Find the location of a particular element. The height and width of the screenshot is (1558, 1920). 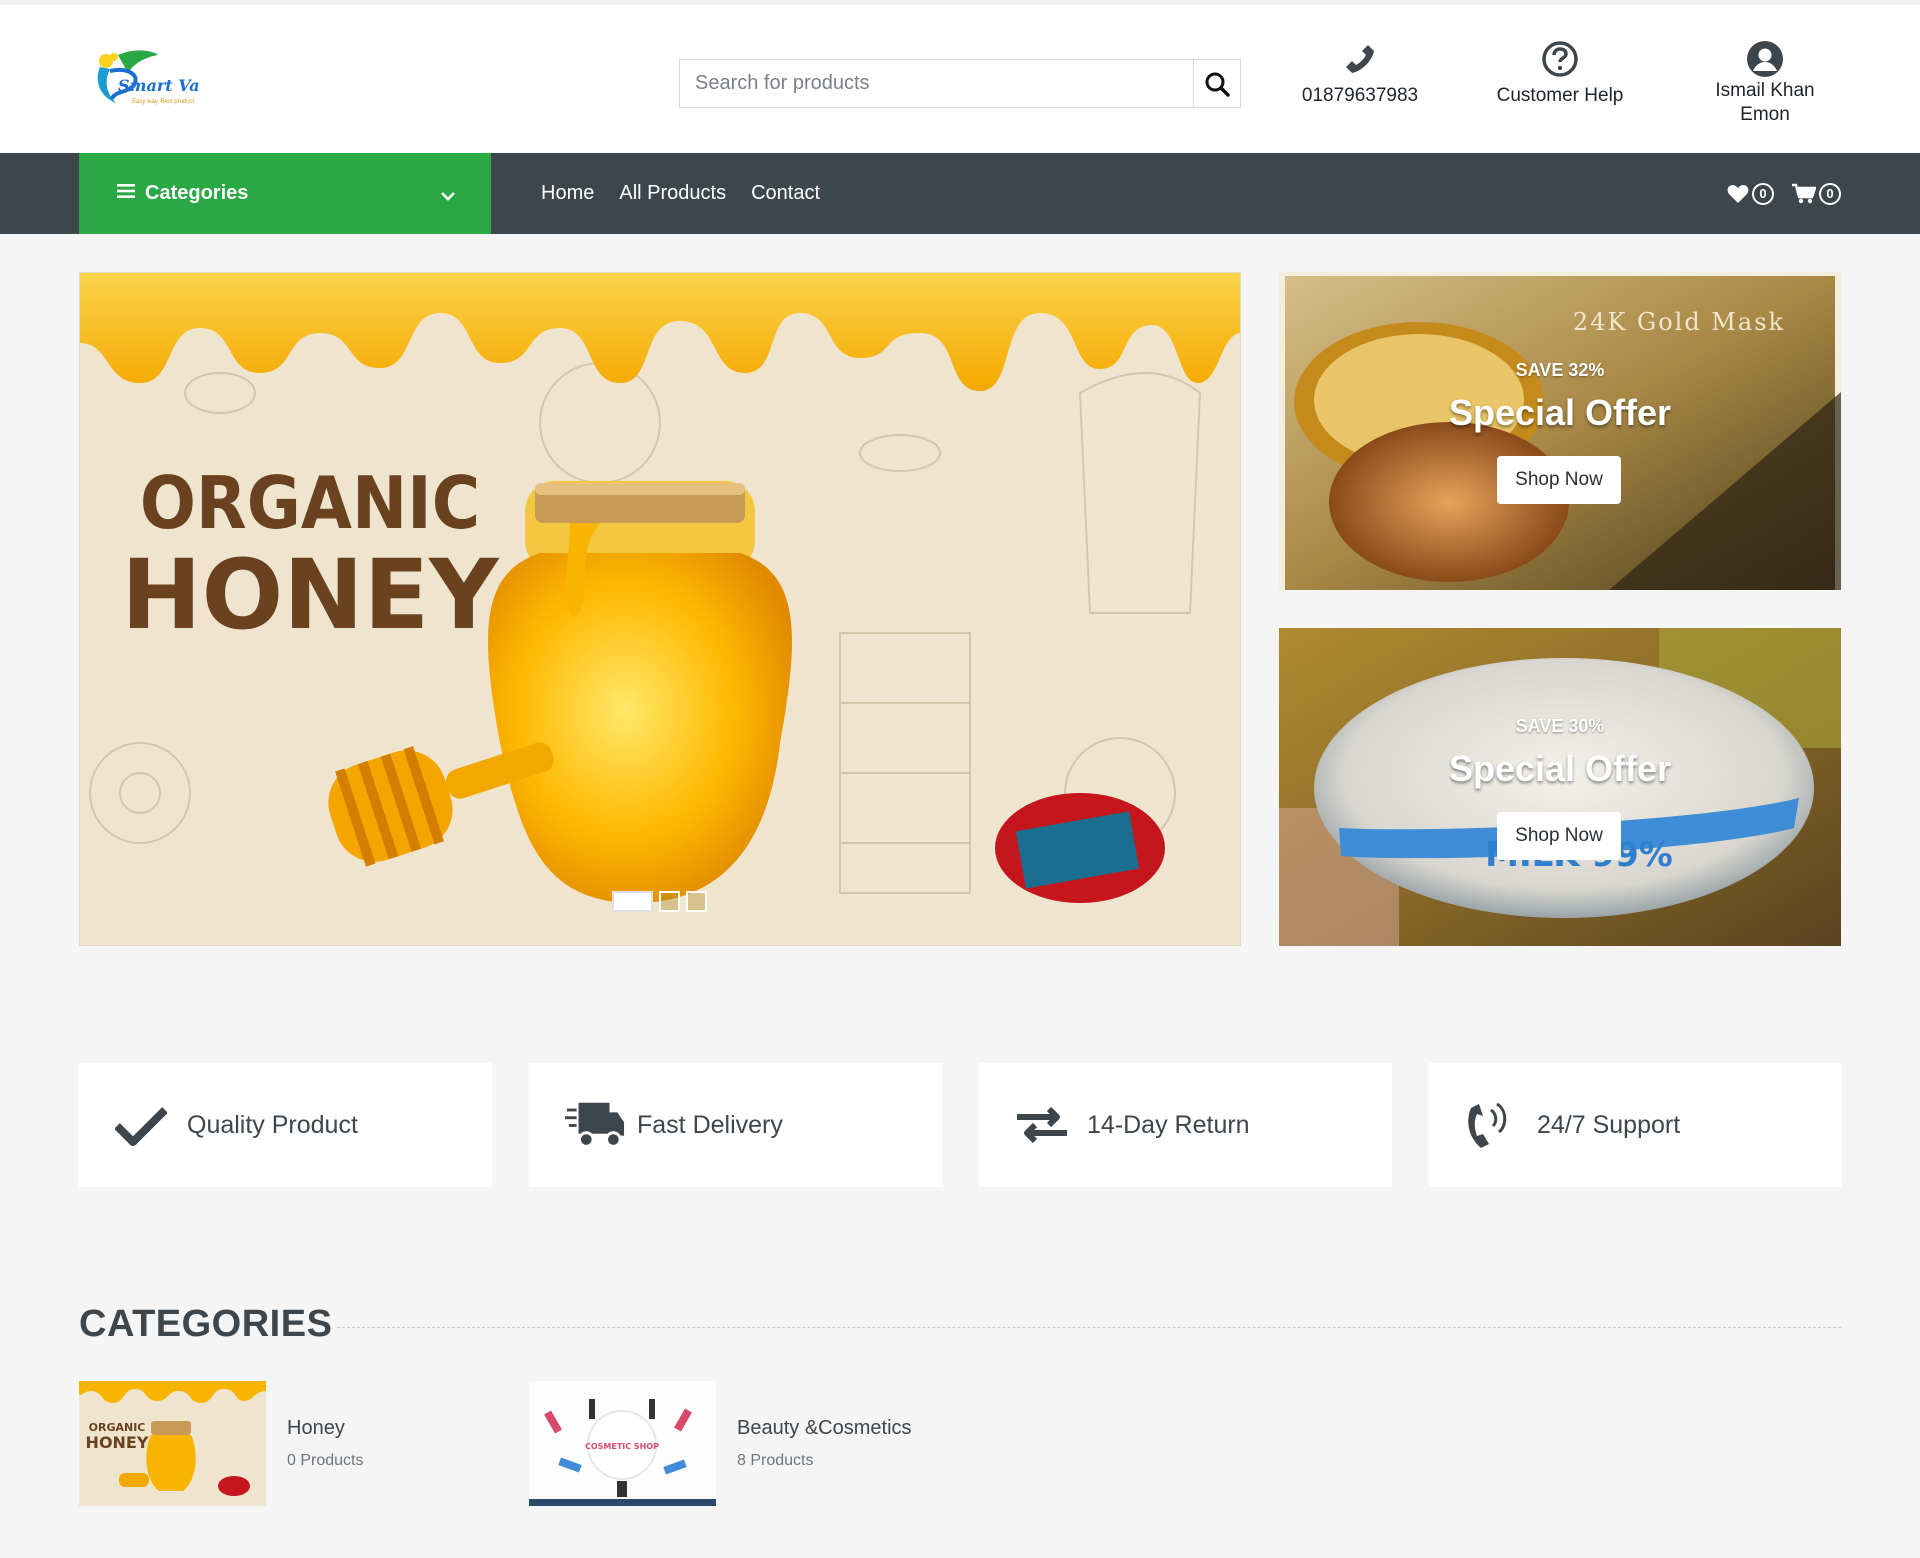

feature-fast-delivery: Fast Delivery is located at coordinates (735, 1125).